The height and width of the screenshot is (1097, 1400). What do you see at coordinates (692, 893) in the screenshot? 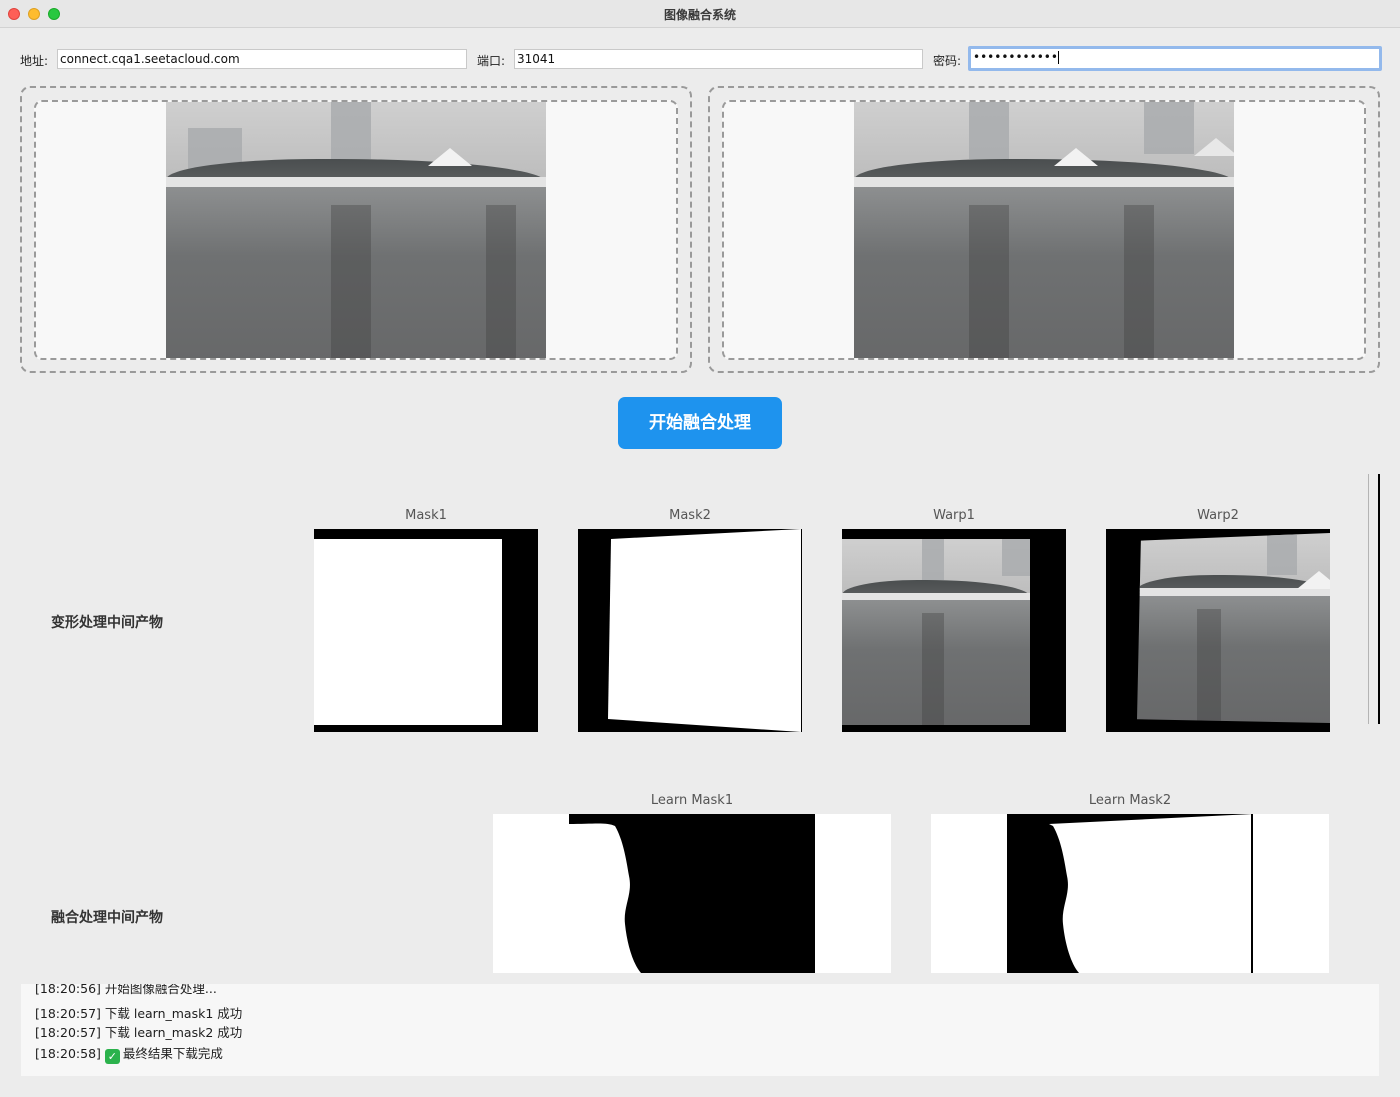
I see `learn-mask1-image` at bounding box center [692, 893].